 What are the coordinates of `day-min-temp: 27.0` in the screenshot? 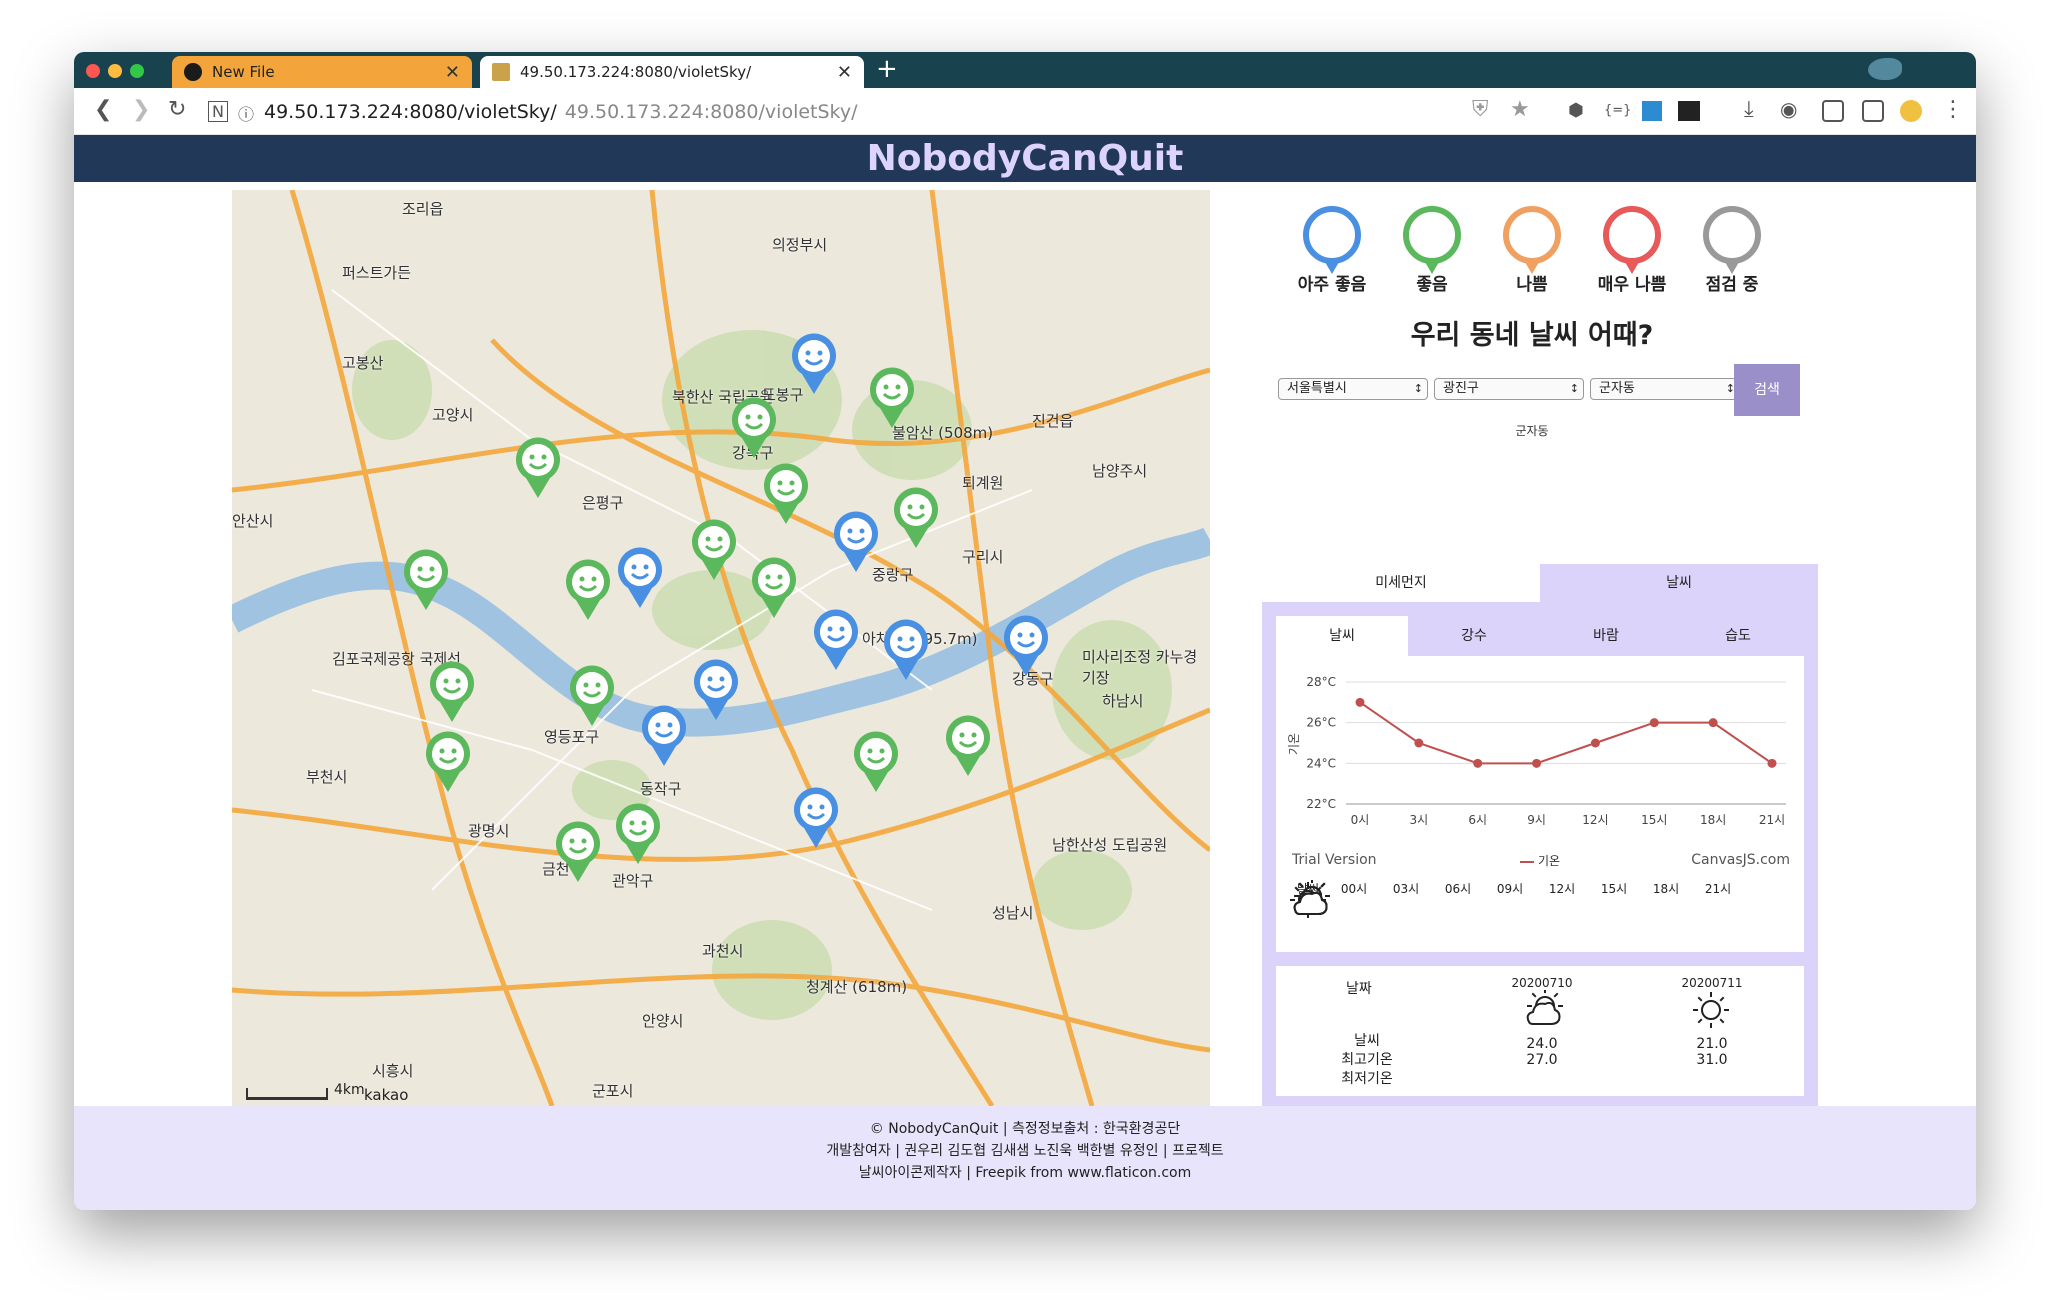 It's located at (1542, 1060).